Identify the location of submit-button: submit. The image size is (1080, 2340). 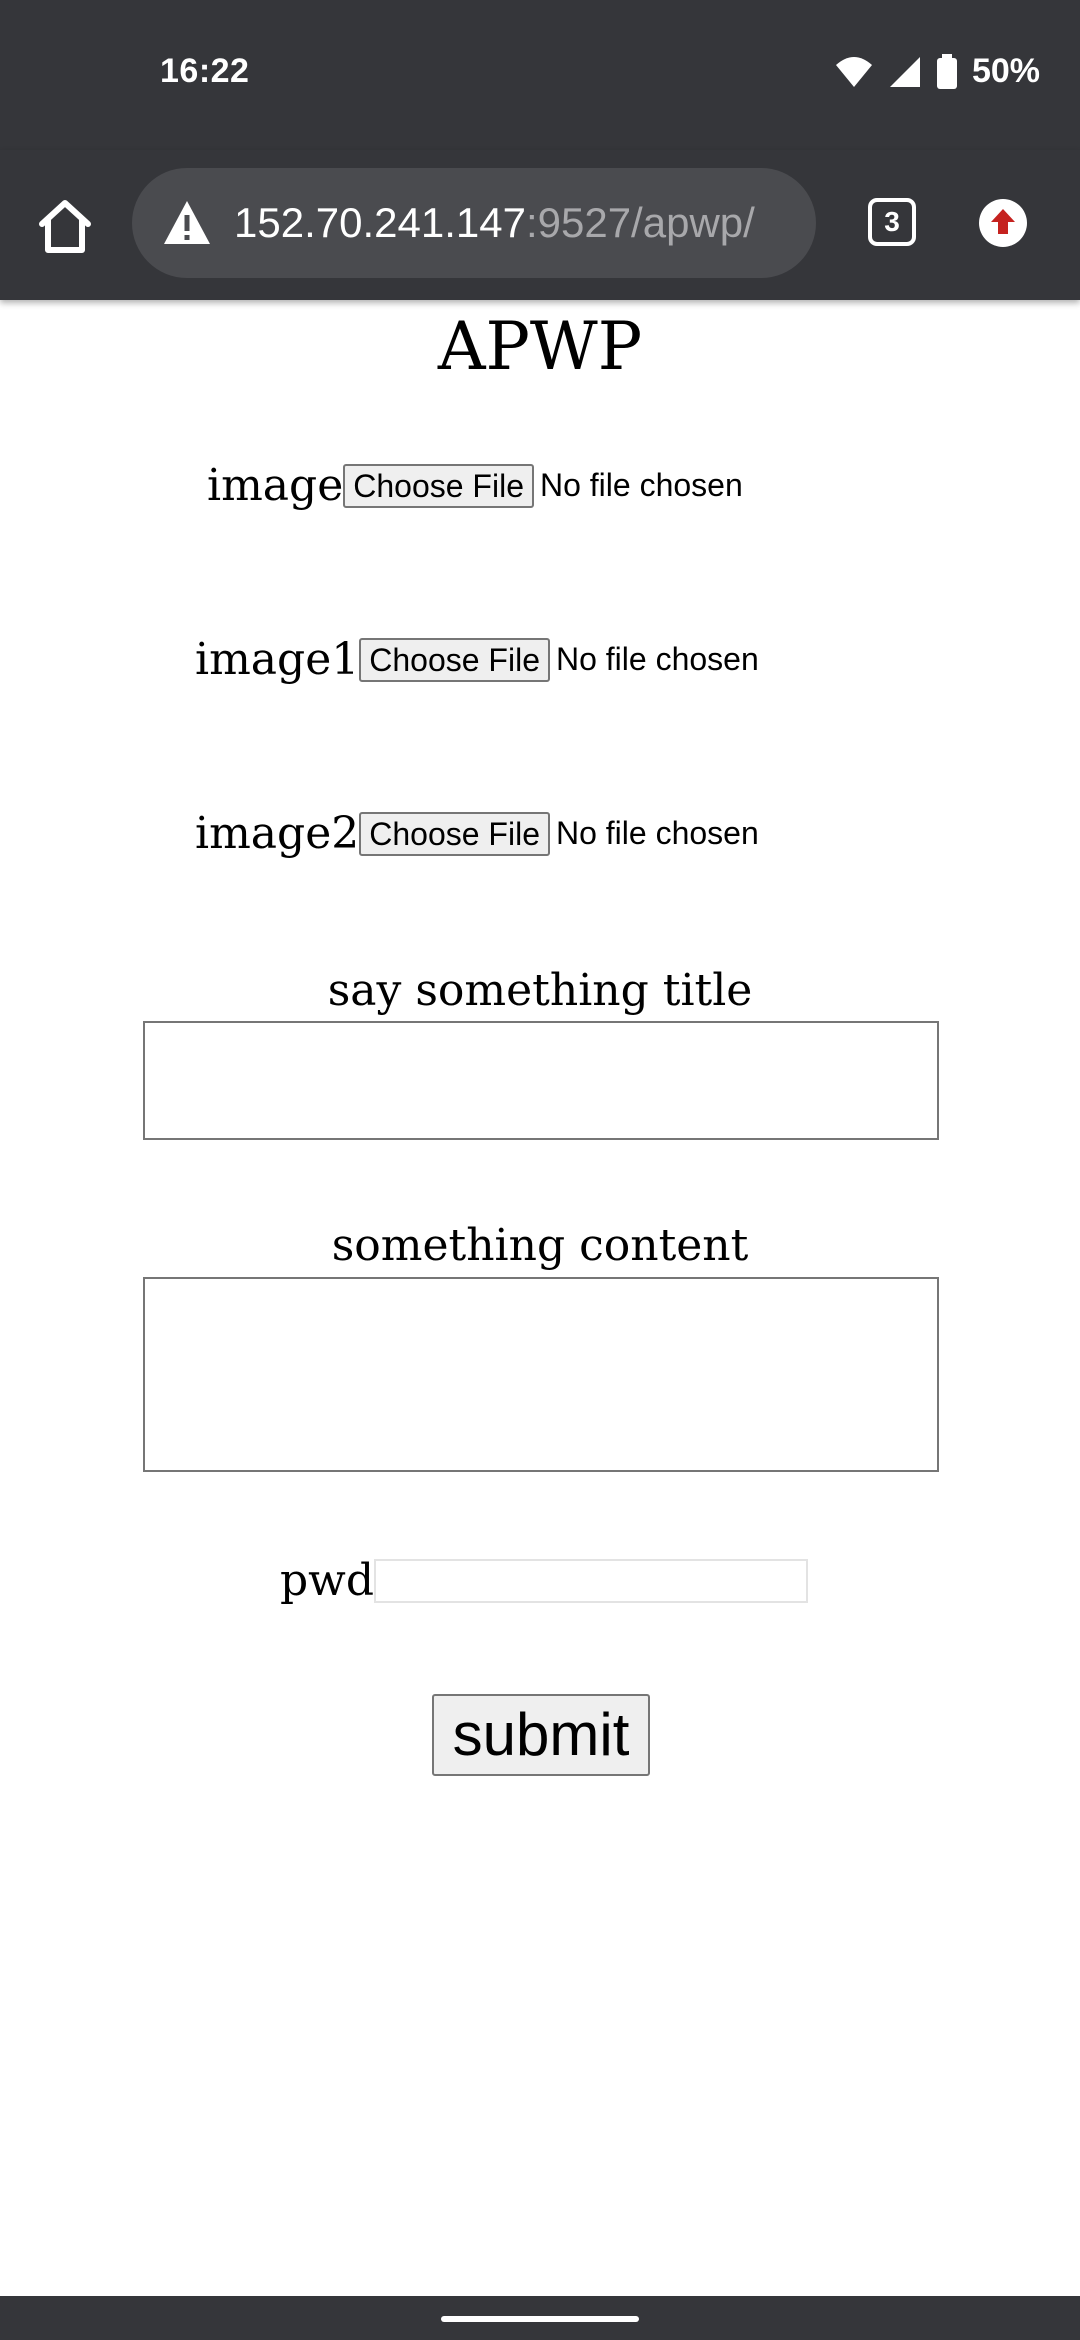
(541, 1735).